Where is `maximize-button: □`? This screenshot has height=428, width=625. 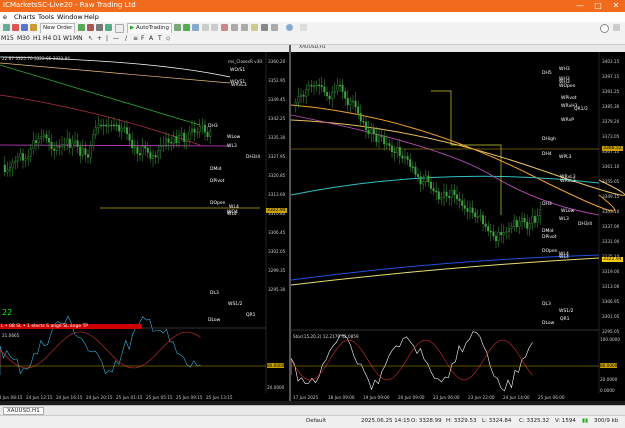
maximize-button: □ is located at coordinates (598, 6).